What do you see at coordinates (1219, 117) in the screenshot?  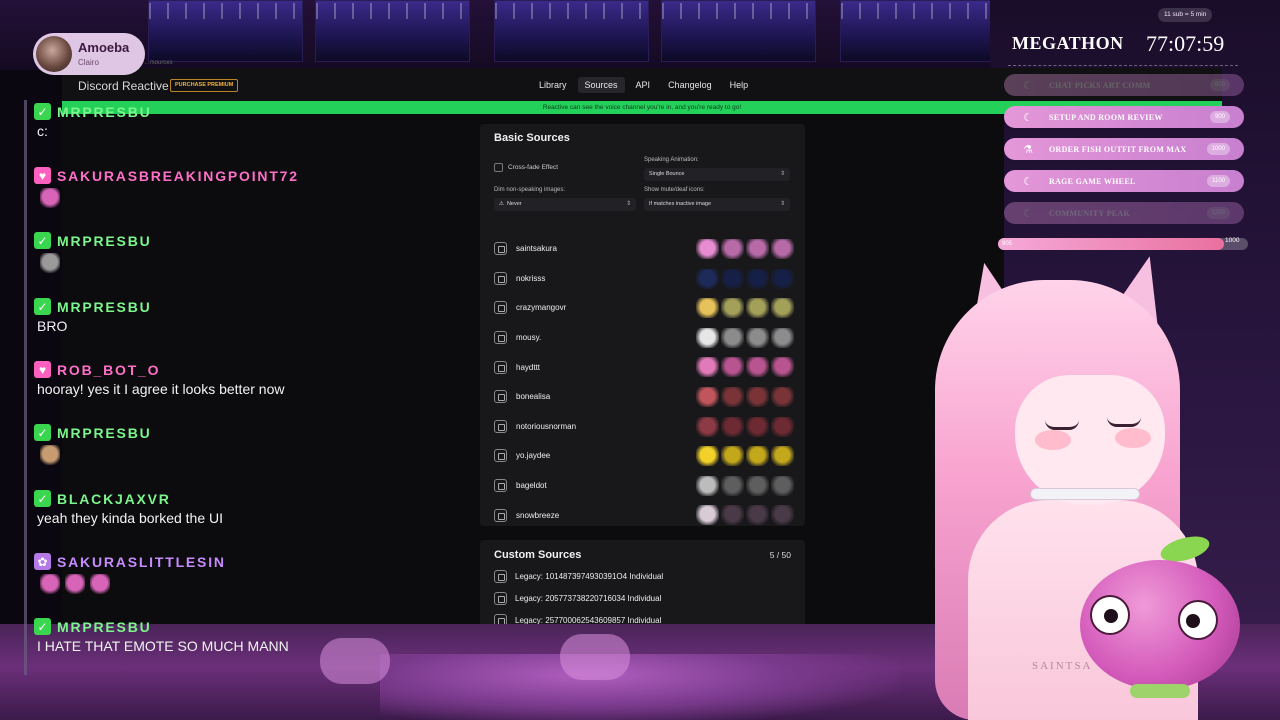 I see `goal-value: 900` at bounding box center [1219, 117].